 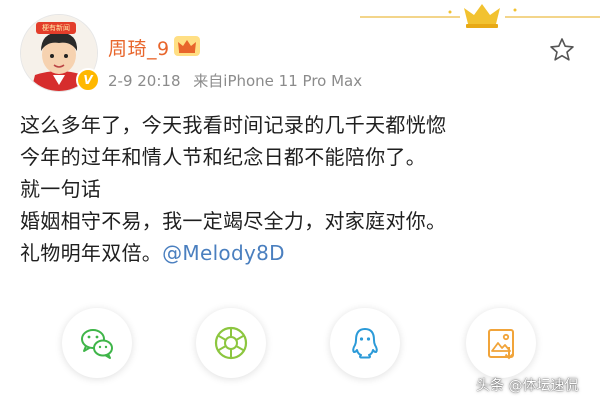 I want to click on post-line-last: 礼物明年双倍。@Melody8D, so click(x=305, y=253).